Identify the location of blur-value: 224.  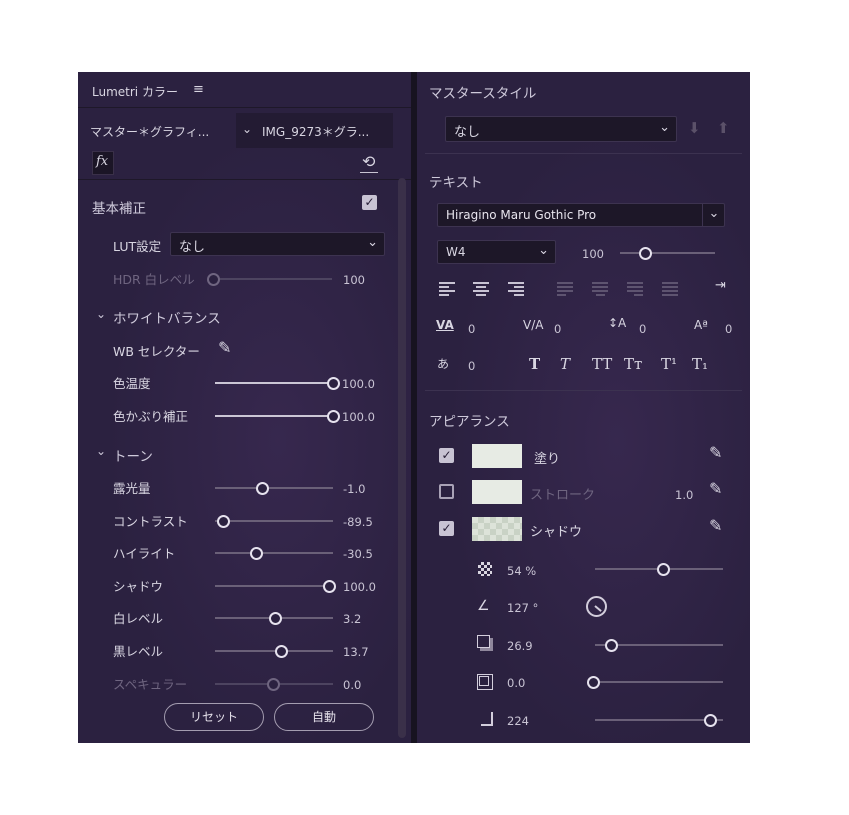
(518, 721).